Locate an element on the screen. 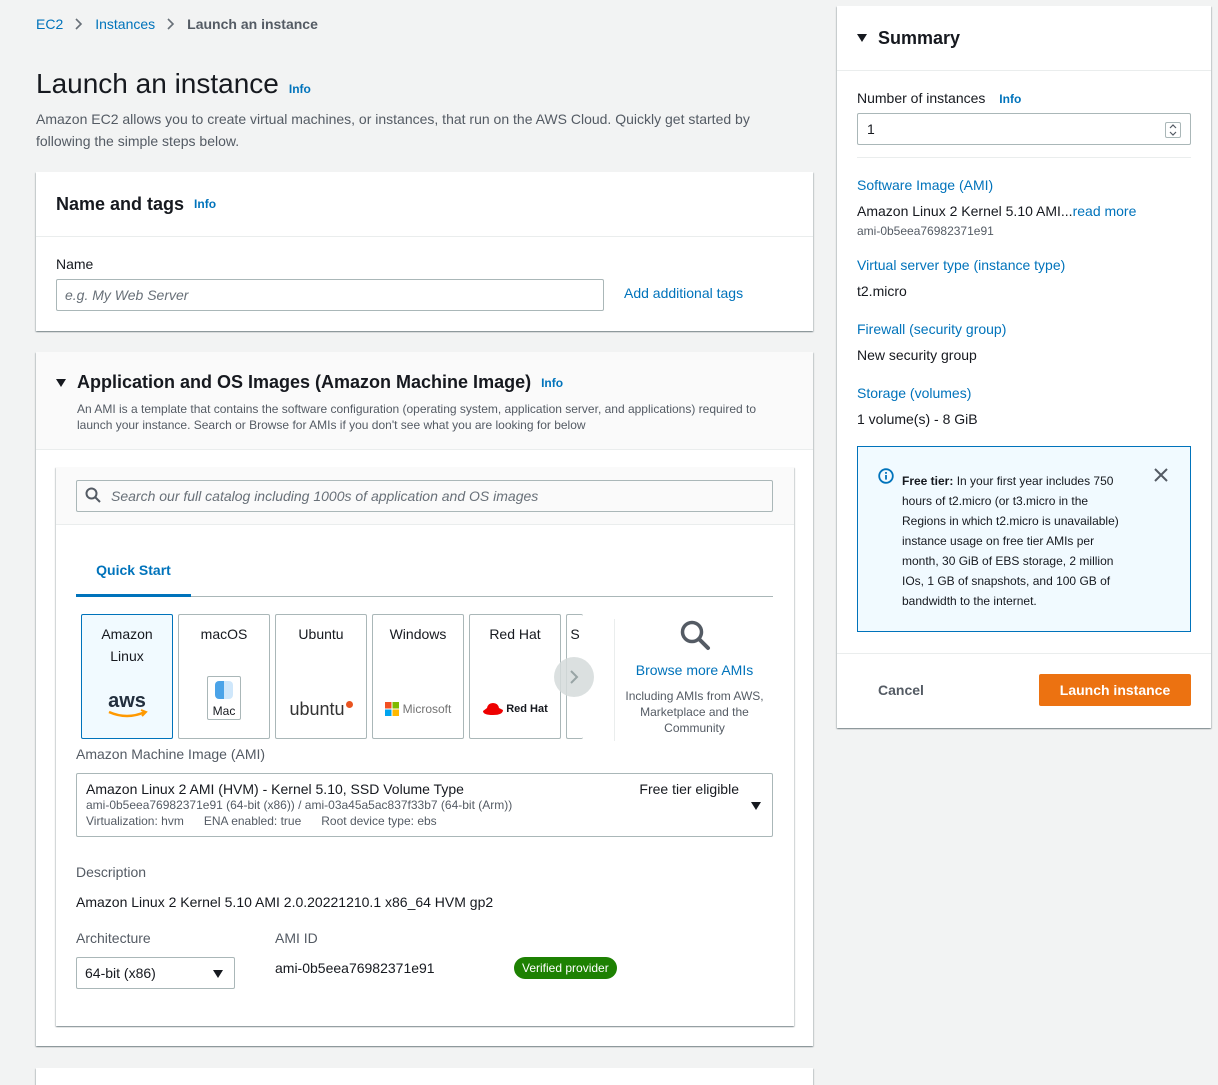  instance-type-link: Virtual server type (instance type) is located at coordinates (961, 265).